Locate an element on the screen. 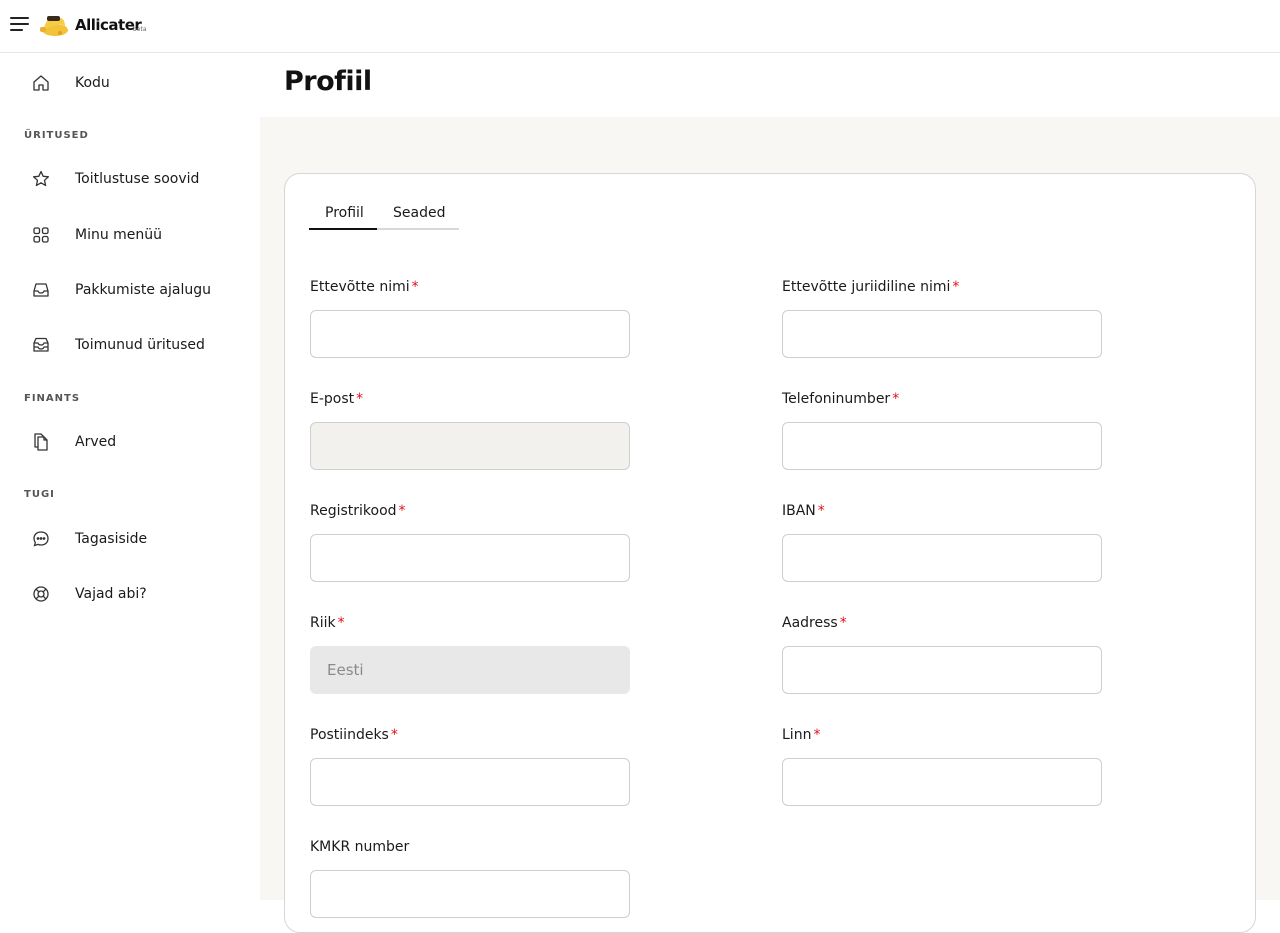 The height and width of the screenshot is (933, 1280). reg-code-field: Registrikood * is located at coordinates (470, 542).